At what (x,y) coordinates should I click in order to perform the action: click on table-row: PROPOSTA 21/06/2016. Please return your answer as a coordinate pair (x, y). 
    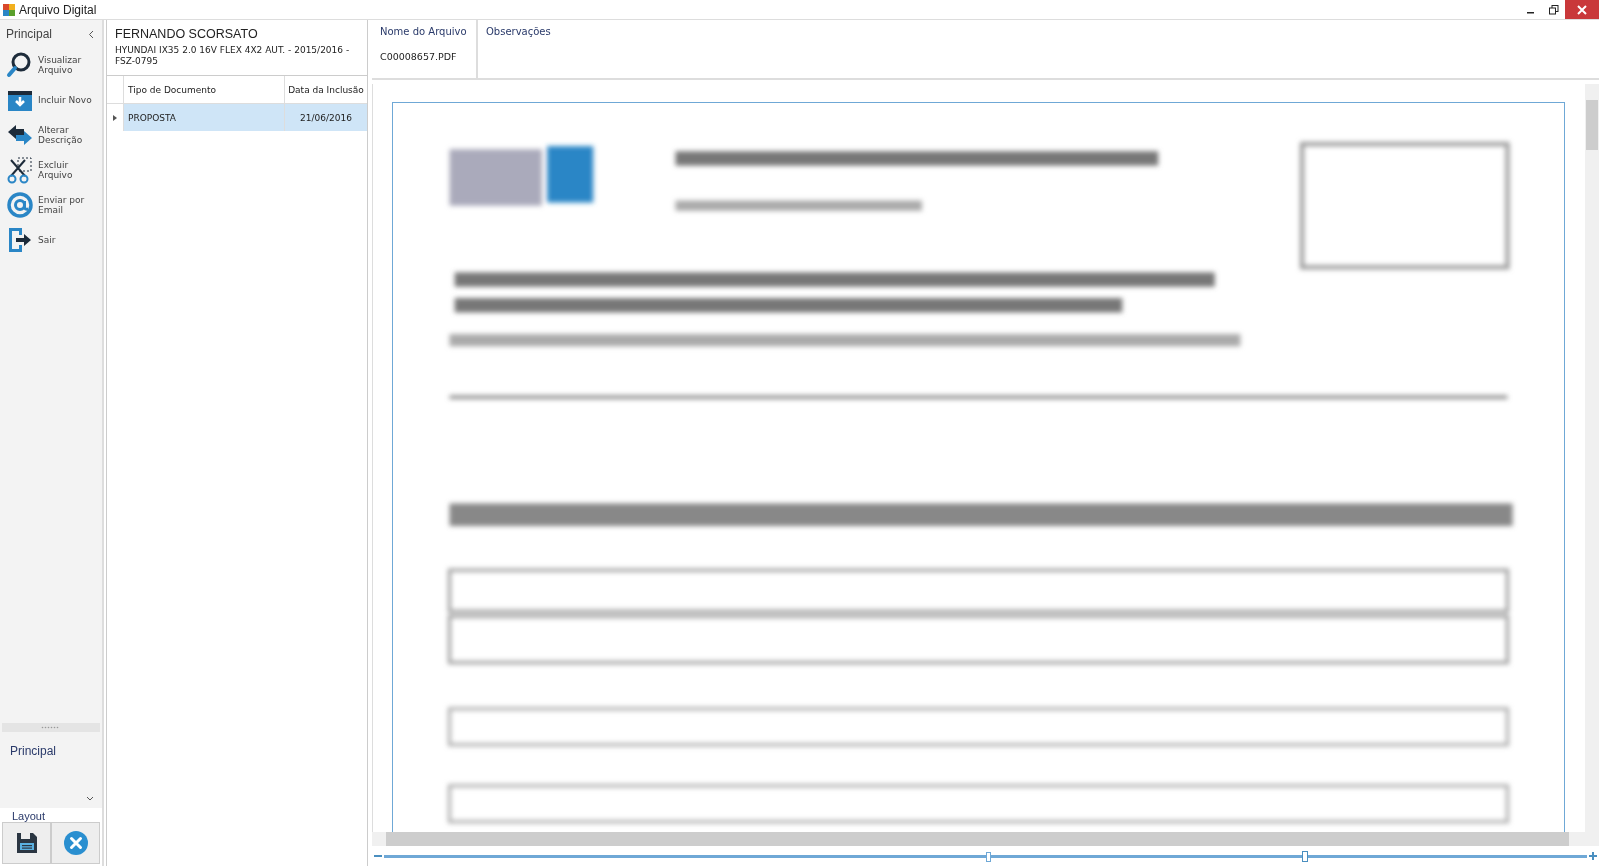
    Looking at the image, I should click on (237, 117).